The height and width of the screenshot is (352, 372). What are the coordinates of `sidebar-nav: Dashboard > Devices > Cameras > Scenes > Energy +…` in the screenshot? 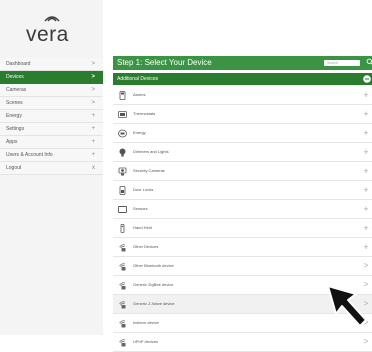 It's located at (51, 116).